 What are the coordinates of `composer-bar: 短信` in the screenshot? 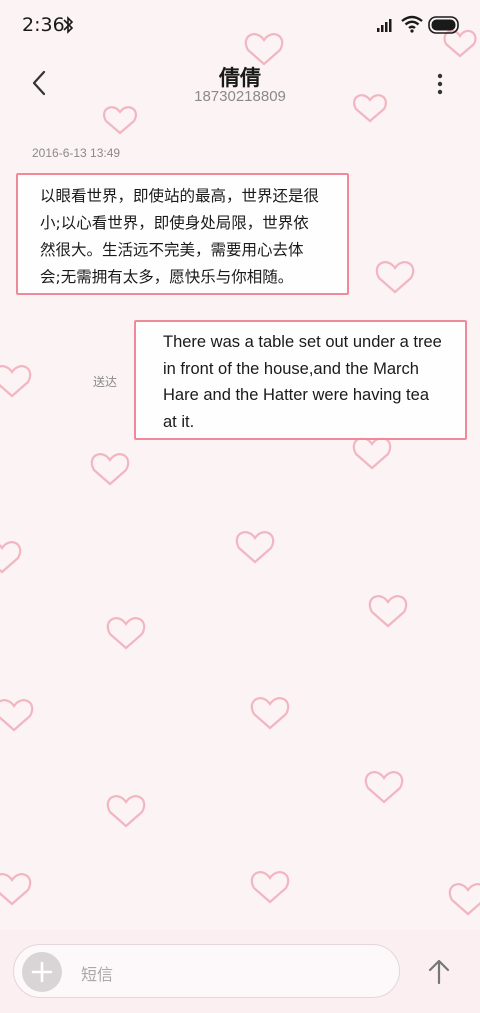 It's located at (240, 971).